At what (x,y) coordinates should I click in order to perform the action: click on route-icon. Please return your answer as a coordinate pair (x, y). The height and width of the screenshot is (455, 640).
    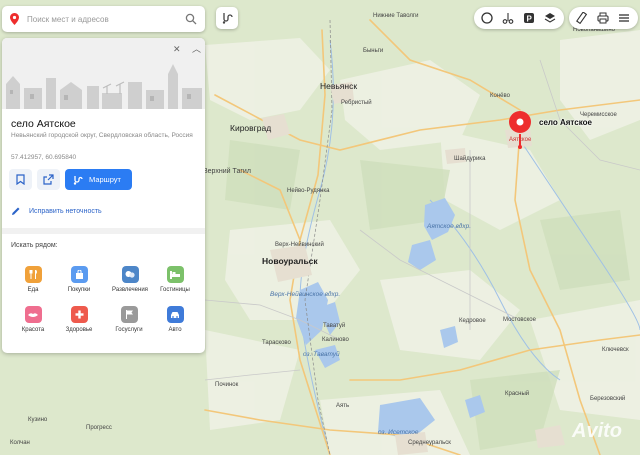
    Looking at the image, I should click on (78, 180).